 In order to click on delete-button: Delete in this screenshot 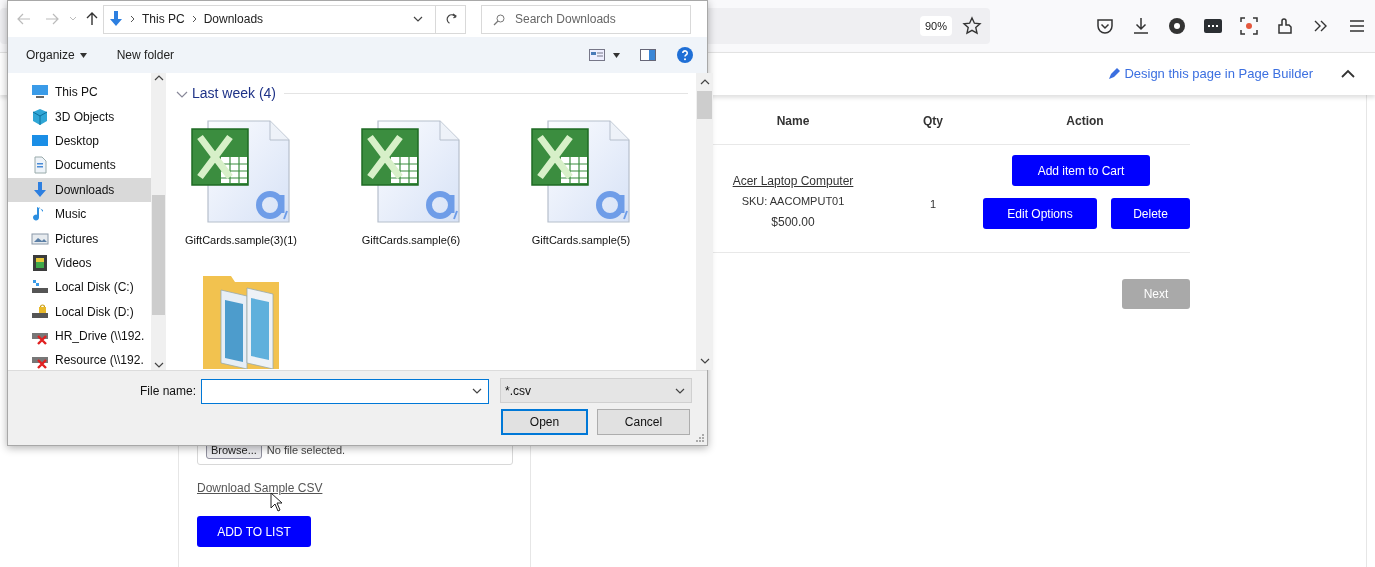, I will do `click(1150, 213)`.